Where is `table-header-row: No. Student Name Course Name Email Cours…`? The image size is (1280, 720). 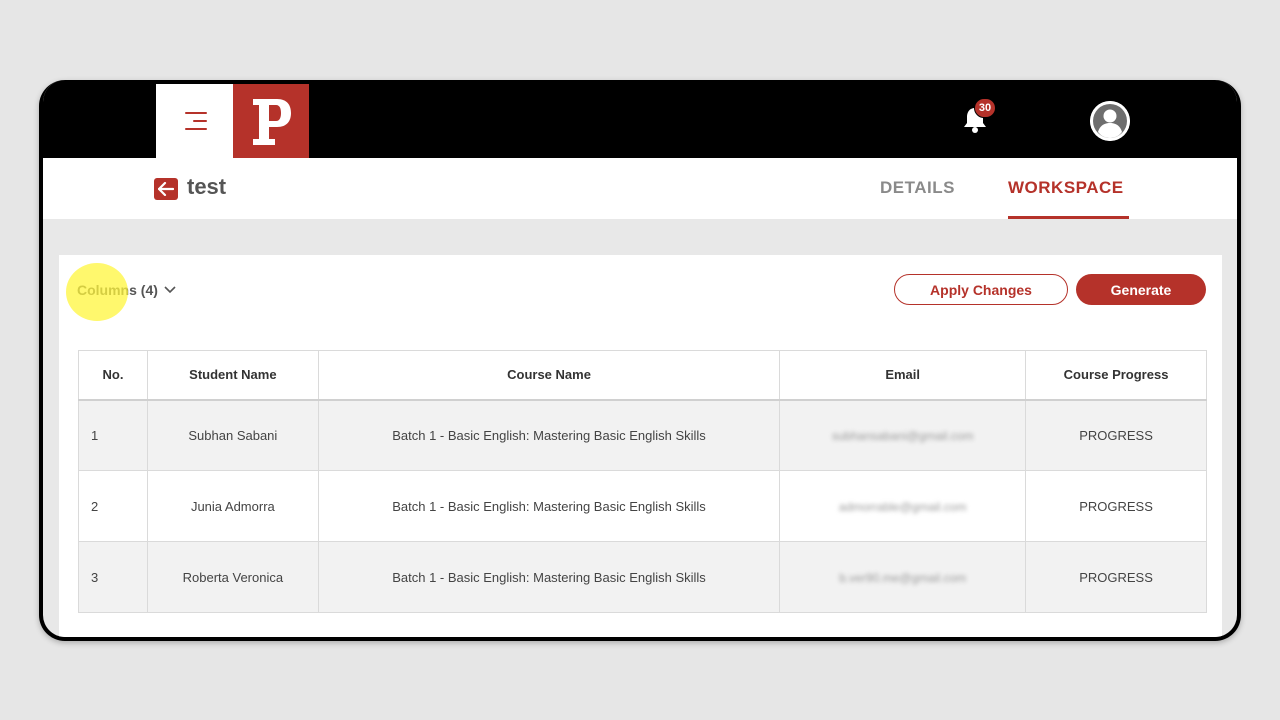 table-header-row: No. Student Name Course Name Email Cours… is located at coordinates (642, 375).